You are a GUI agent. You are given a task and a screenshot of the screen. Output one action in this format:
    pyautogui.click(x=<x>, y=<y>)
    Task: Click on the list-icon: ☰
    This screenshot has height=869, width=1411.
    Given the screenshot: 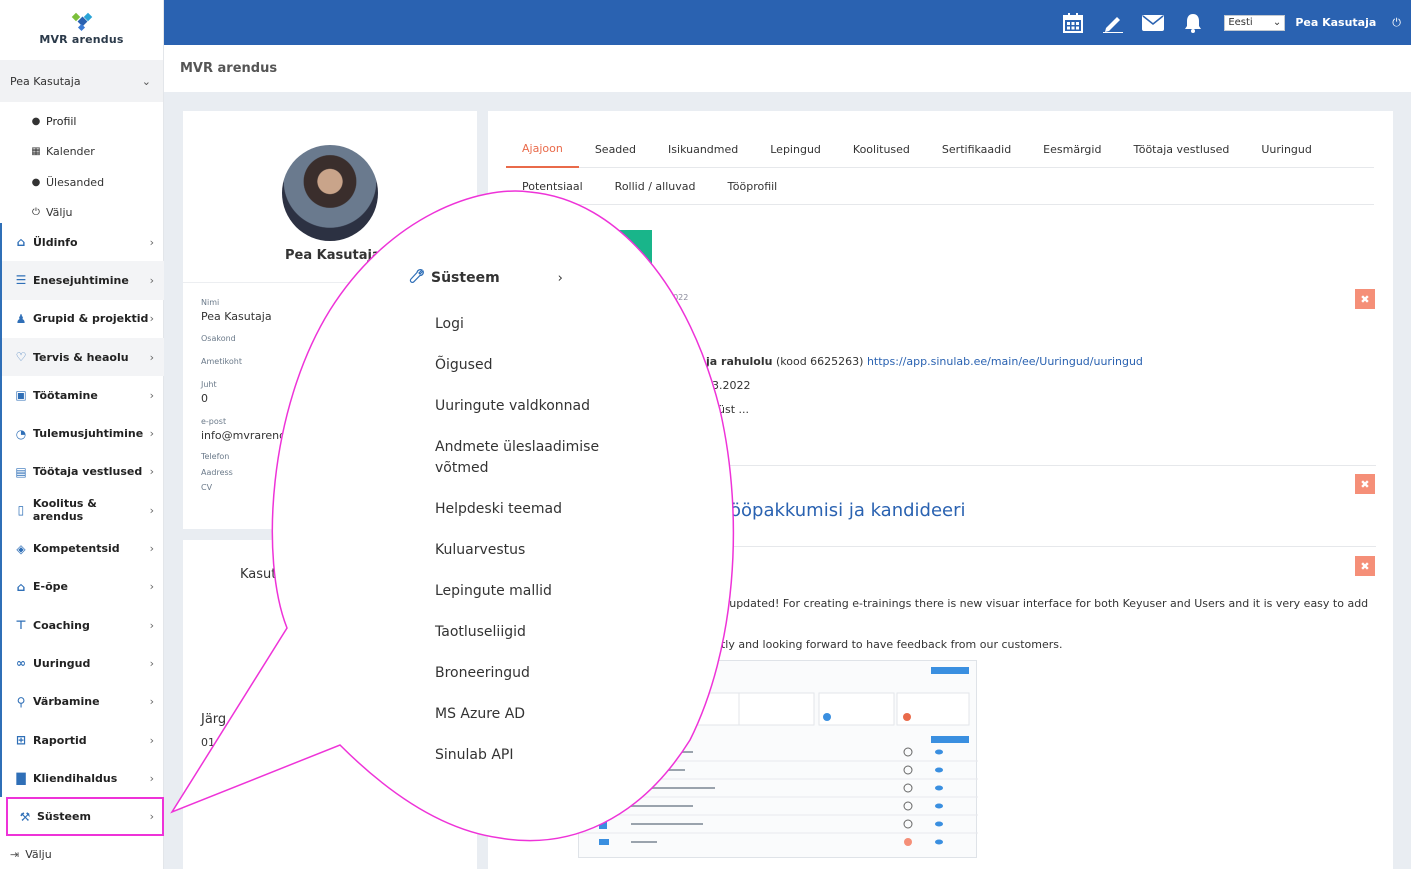 What is the action you would take?
    pyautogui.click(x=21, y=280)
    